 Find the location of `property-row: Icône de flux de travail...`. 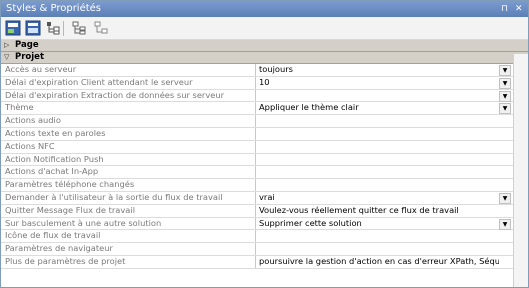

property-row: Icône de flux de travail... is located at coordinates (264, 237).